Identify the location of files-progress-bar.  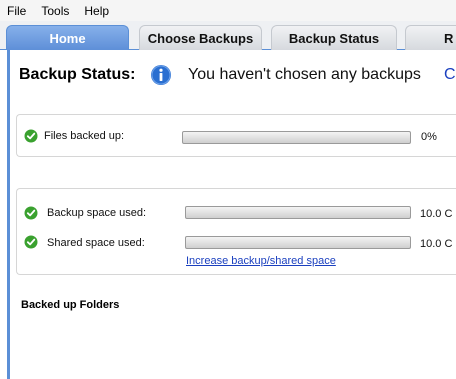
(296, 137).